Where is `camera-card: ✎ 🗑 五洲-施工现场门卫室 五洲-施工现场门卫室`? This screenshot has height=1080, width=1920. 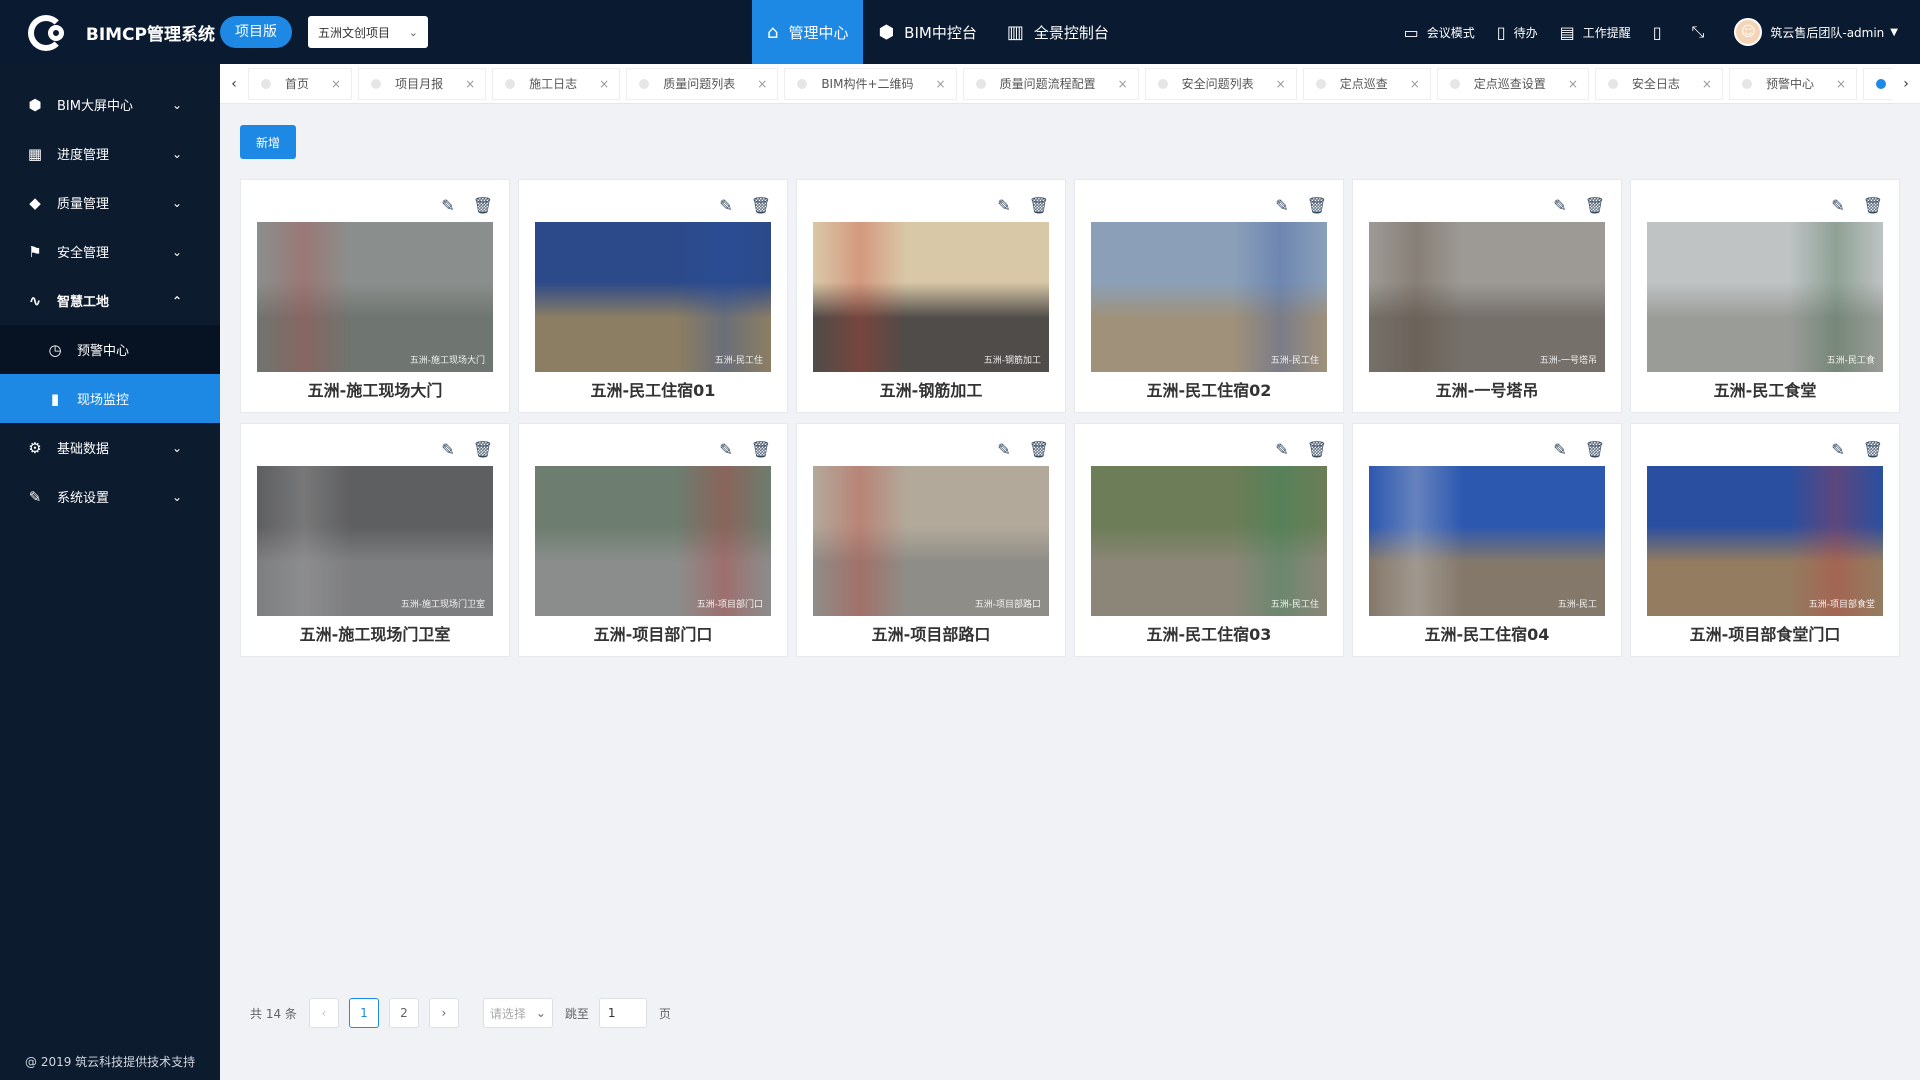 camera-card: ✎ 🗑 五洲-施工现场门卫室 五洲-施工现场门卫室 is located at coordinates (375, 540).